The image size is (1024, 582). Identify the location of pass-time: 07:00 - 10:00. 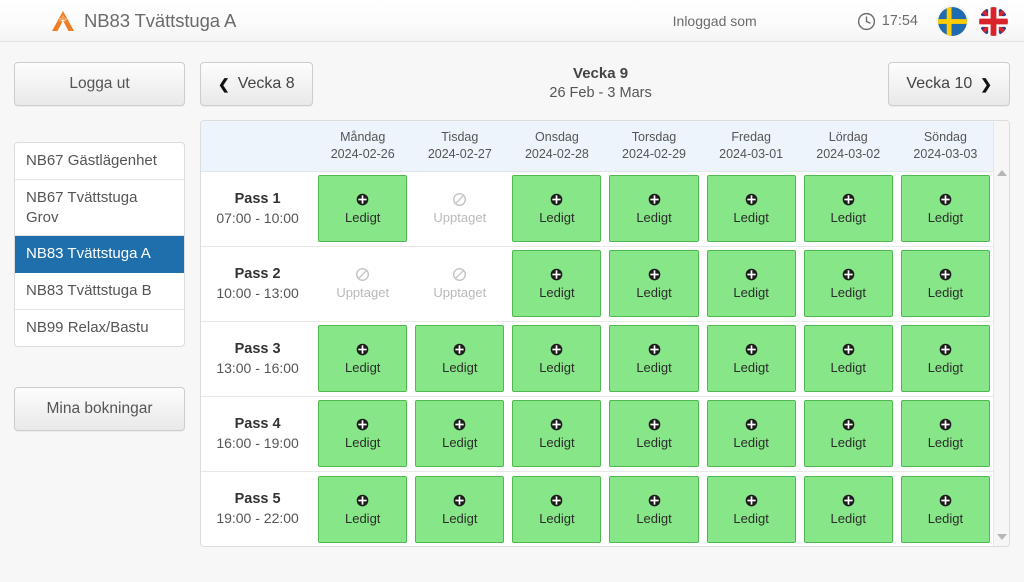
(257, 218).